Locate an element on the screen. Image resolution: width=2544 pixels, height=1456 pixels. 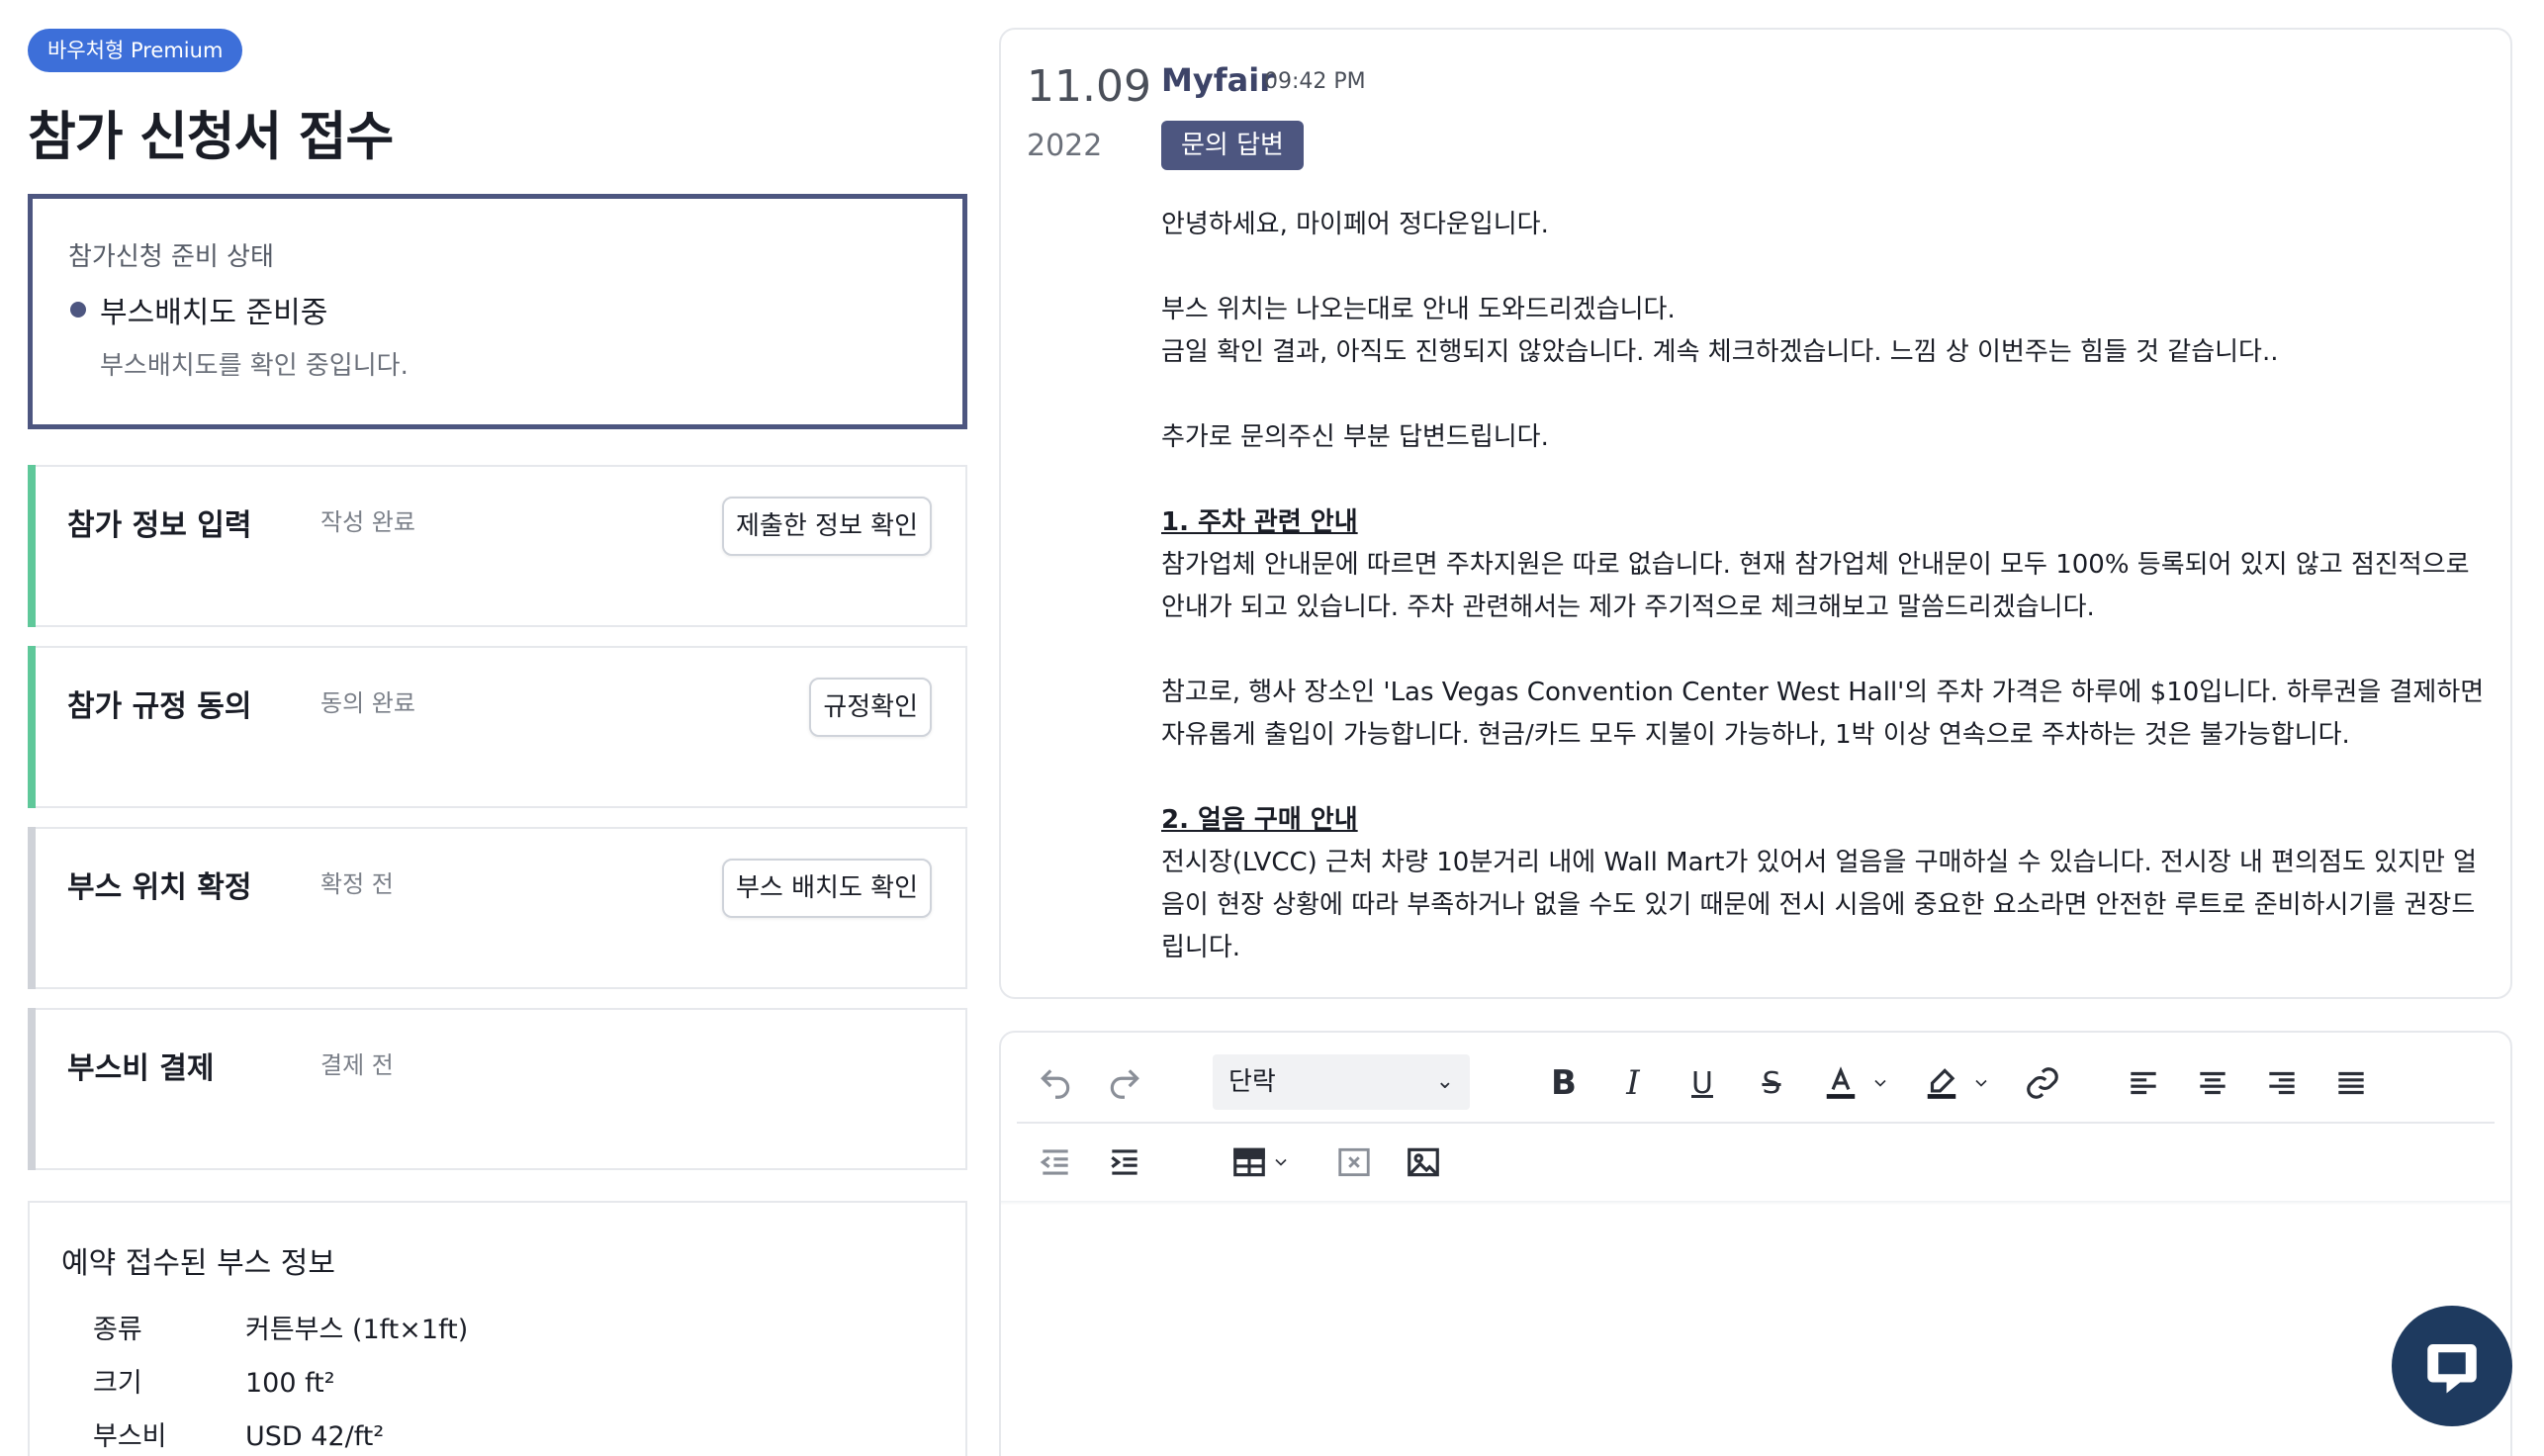
booth-info-title: 예약 접수된 부스 정보 is located at coordinates (198, 1263).